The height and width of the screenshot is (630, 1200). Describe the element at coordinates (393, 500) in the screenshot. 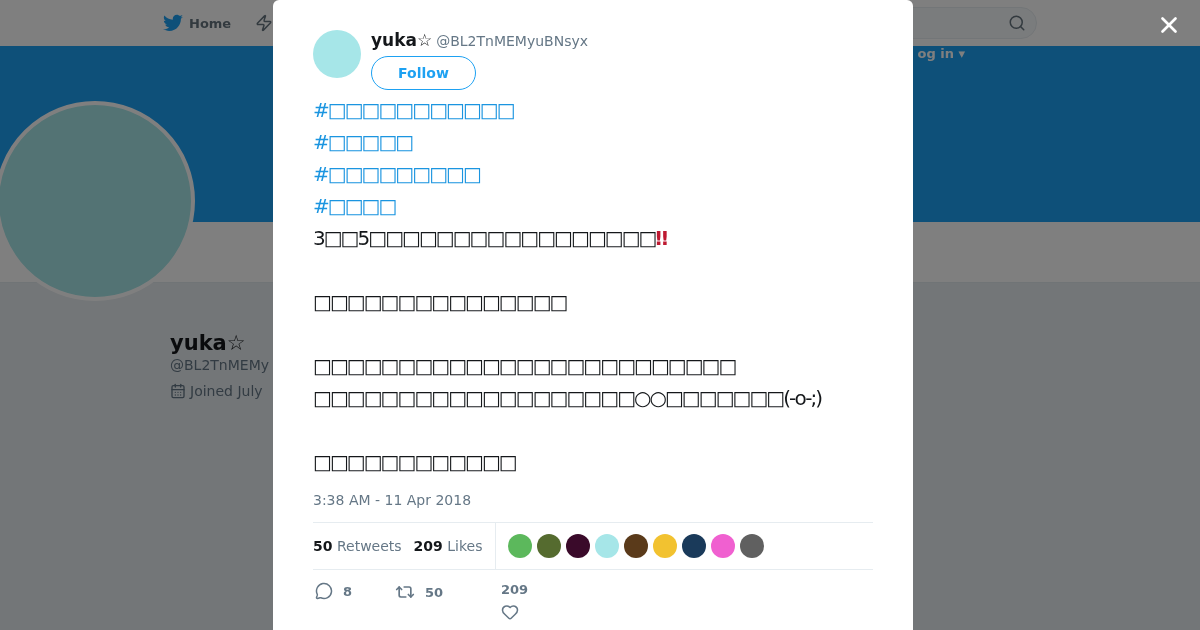

I see `tweet-timestamp: 3:38 AM - 11 Apr 2018` at that location.